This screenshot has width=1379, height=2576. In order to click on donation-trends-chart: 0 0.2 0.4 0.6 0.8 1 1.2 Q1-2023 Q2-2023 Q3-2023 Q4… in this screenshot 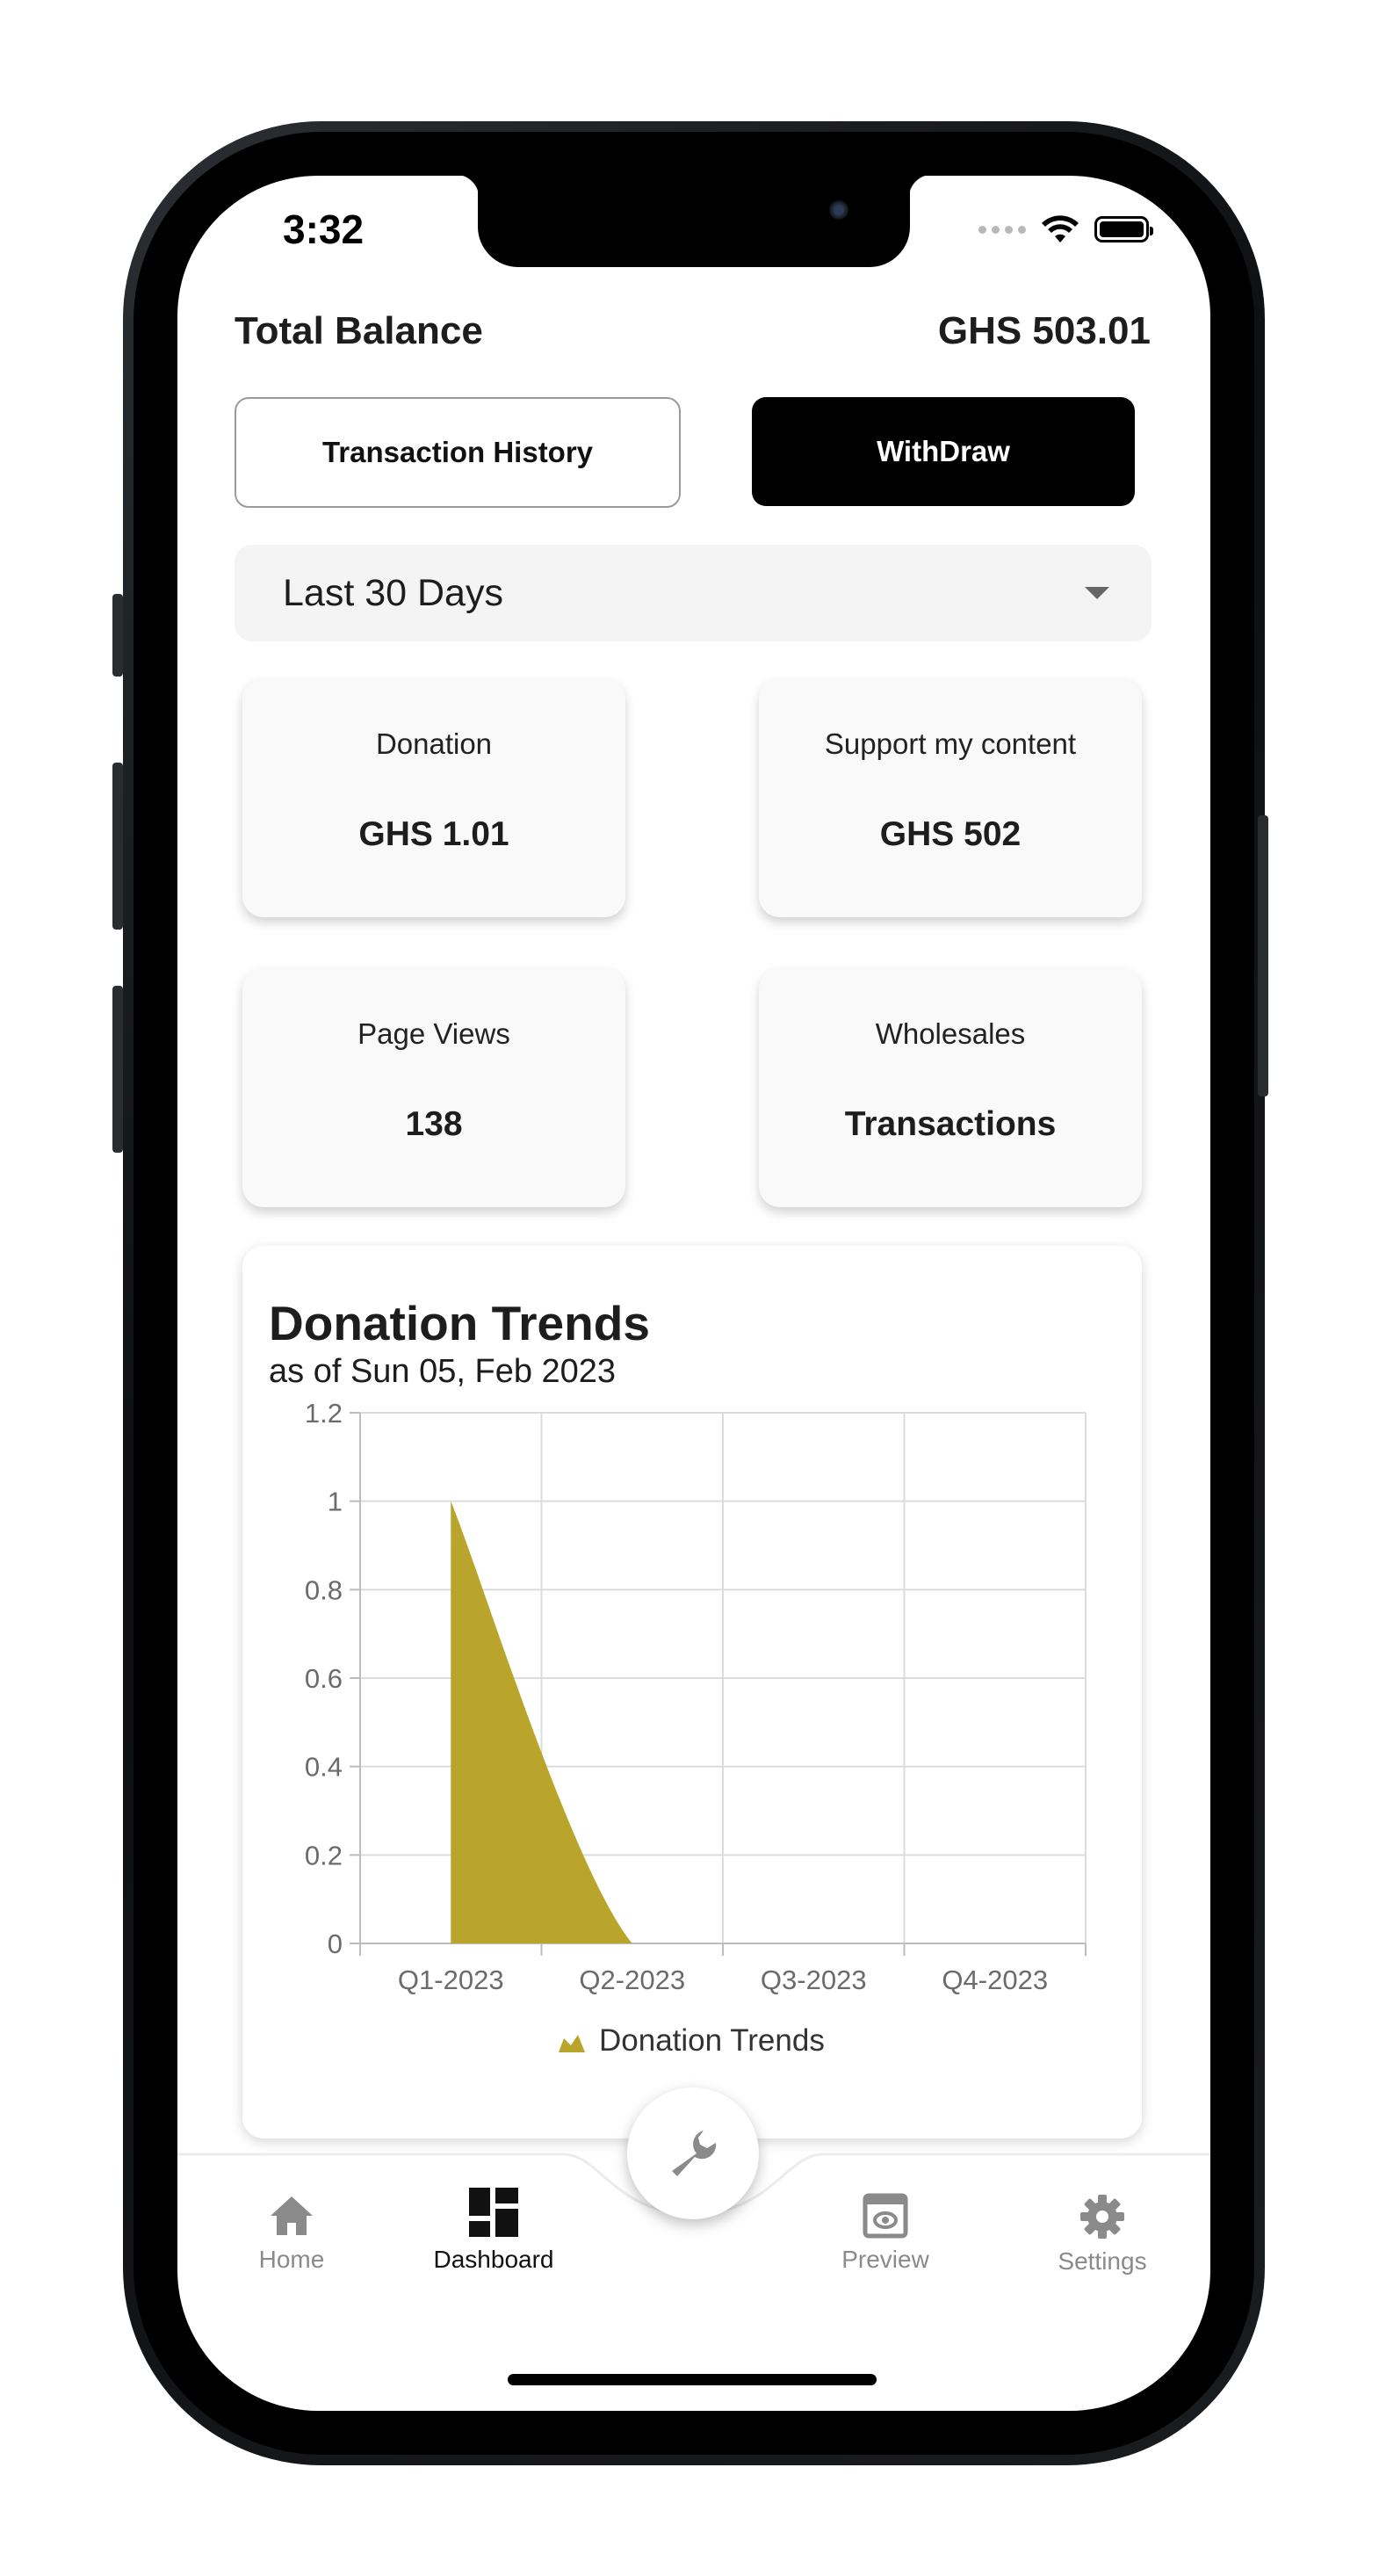, I will do `click(696, 1728)`.